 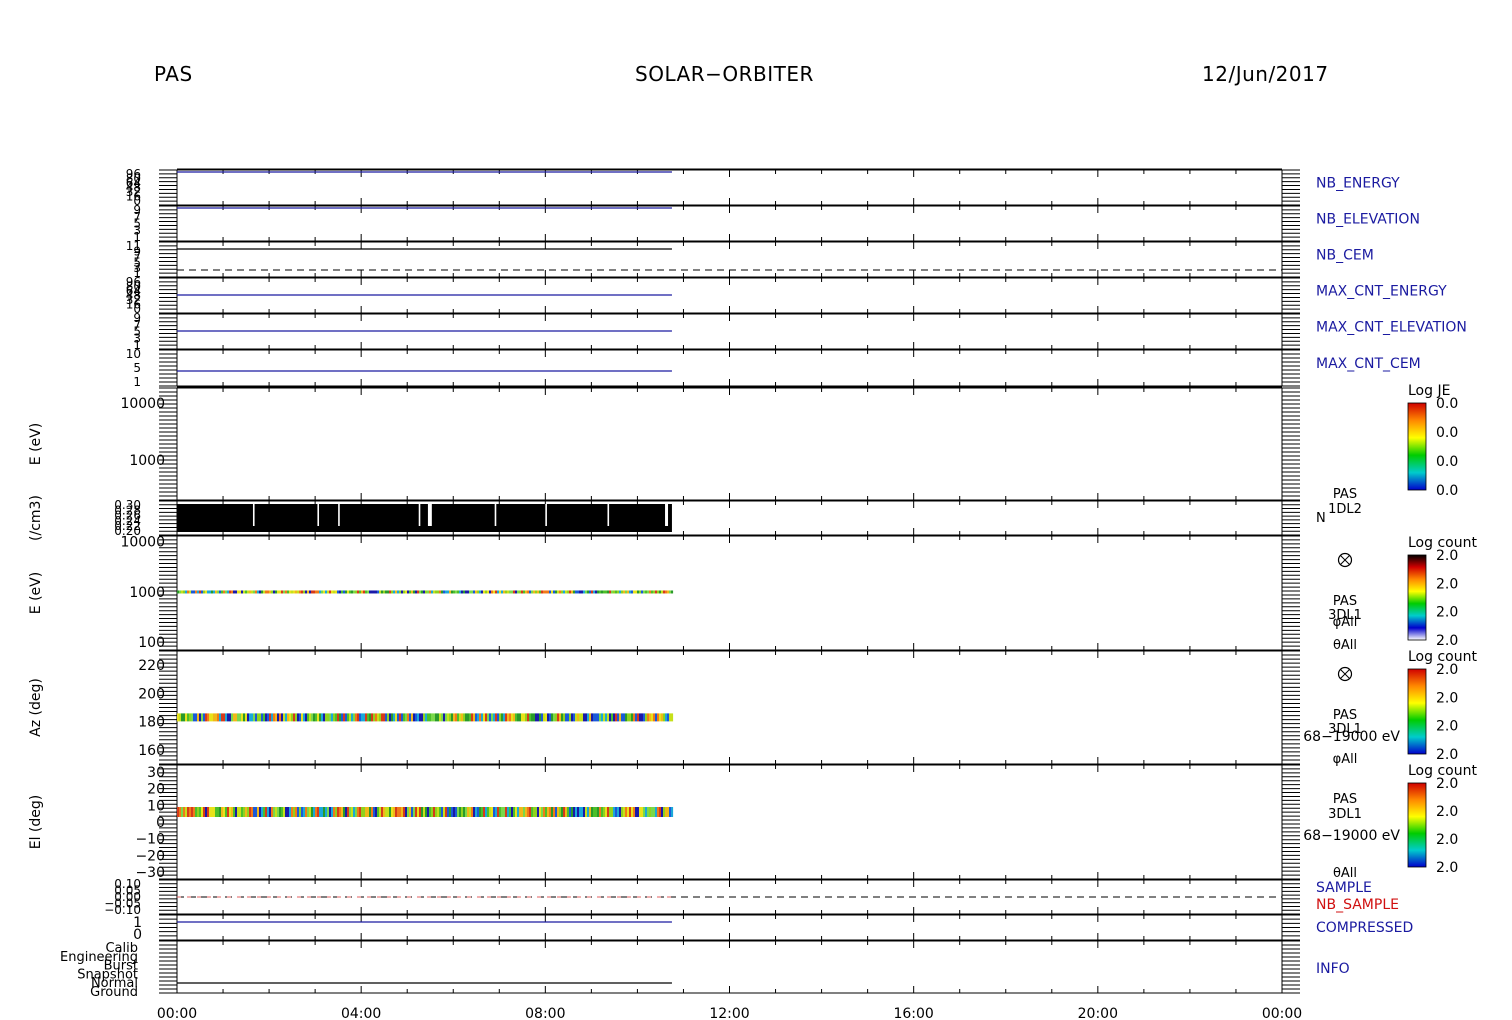 I want to click on x-axis-tick-label: 20:00, so click(x=1098, y=1013).